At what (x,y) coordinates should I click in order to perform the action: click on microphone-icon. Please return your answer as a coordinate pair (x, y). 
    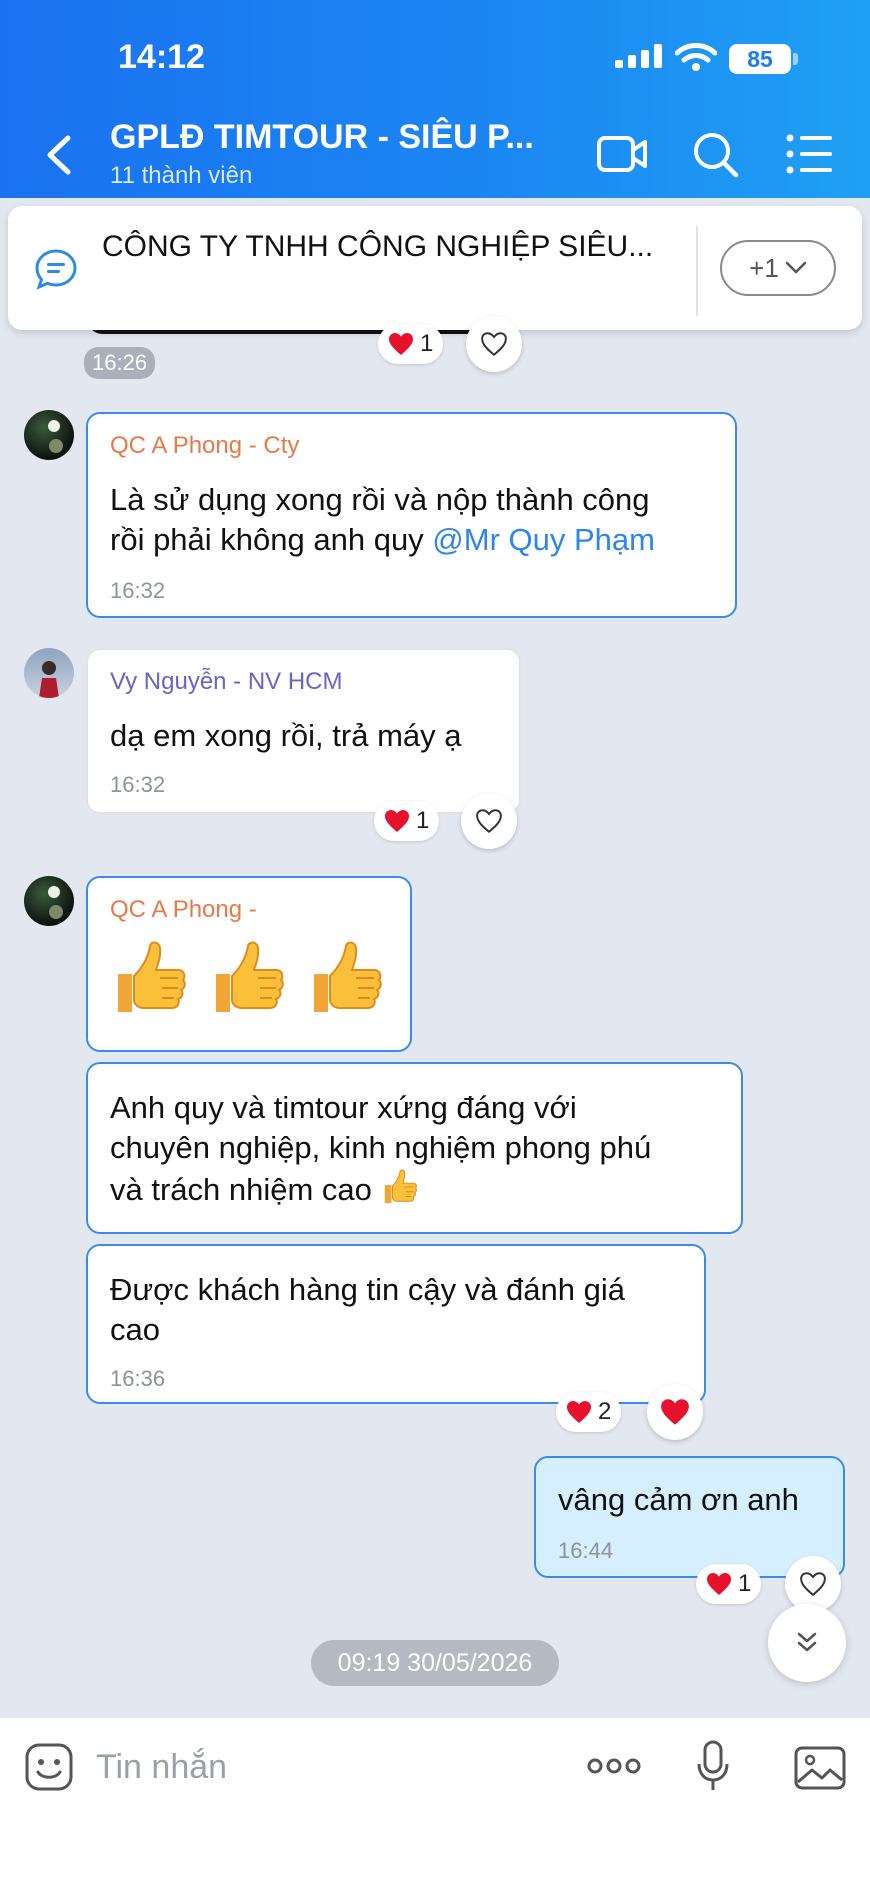
    Looking at the image, I should click on (713, 1767).